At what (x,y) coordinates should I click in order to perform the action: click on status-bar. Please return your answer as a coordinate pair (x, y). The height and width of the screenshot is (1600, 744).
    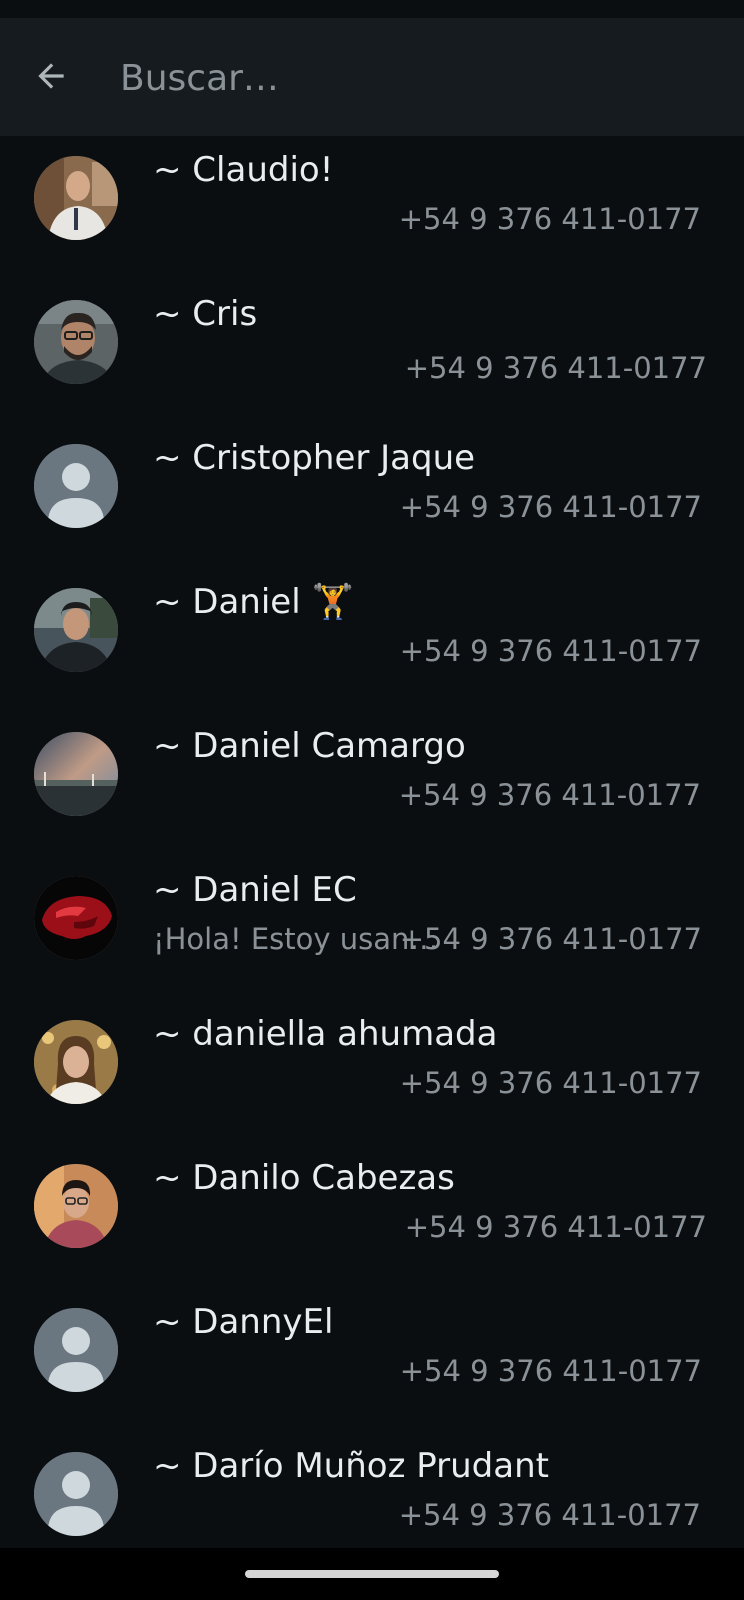
    Looking at the image, I should click on (372, 9).